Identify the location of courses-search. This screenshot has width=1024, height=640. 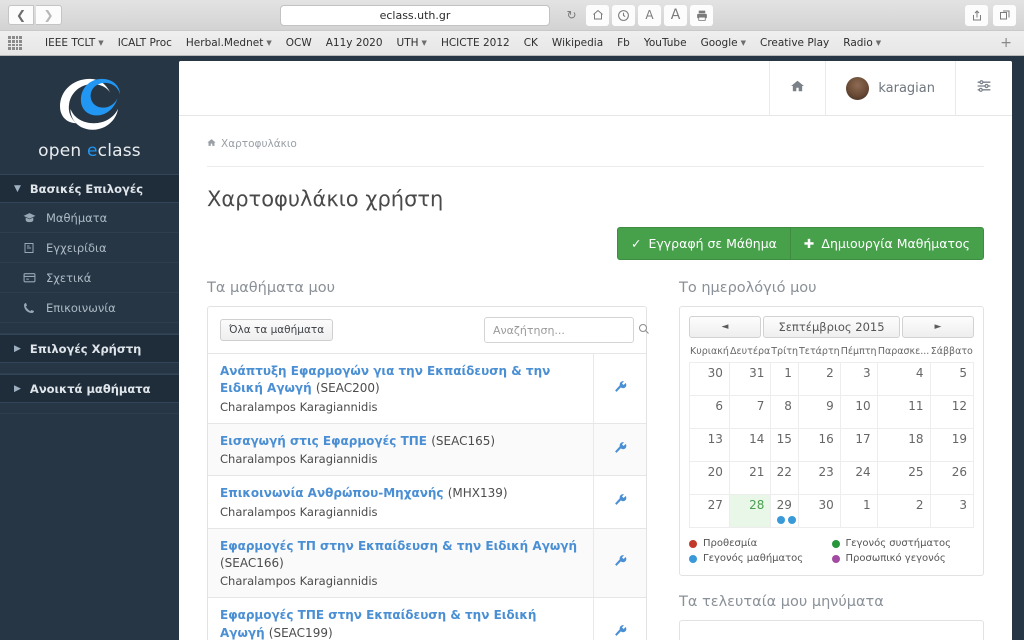
(566, 330).